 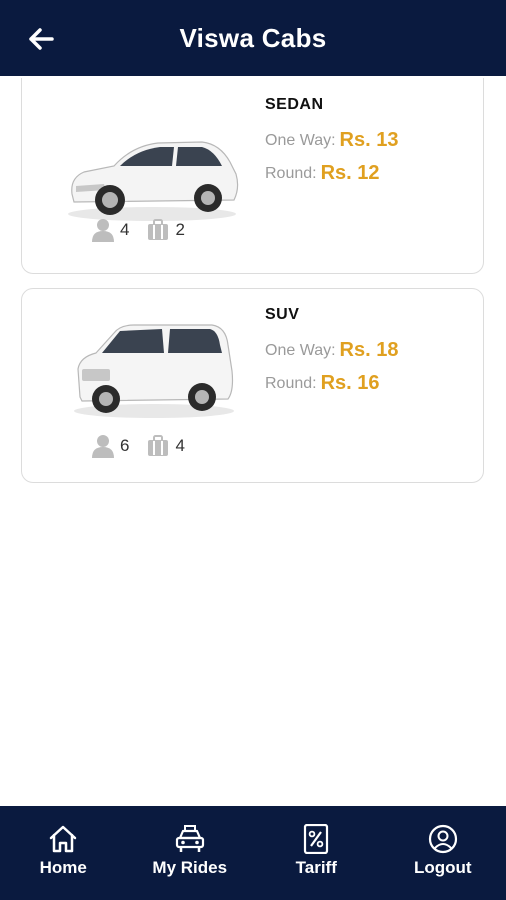 What do you see at coordinates (63, 867) in the screenshot?
I see `nav-label: Home` at bounding box center [63, 867].